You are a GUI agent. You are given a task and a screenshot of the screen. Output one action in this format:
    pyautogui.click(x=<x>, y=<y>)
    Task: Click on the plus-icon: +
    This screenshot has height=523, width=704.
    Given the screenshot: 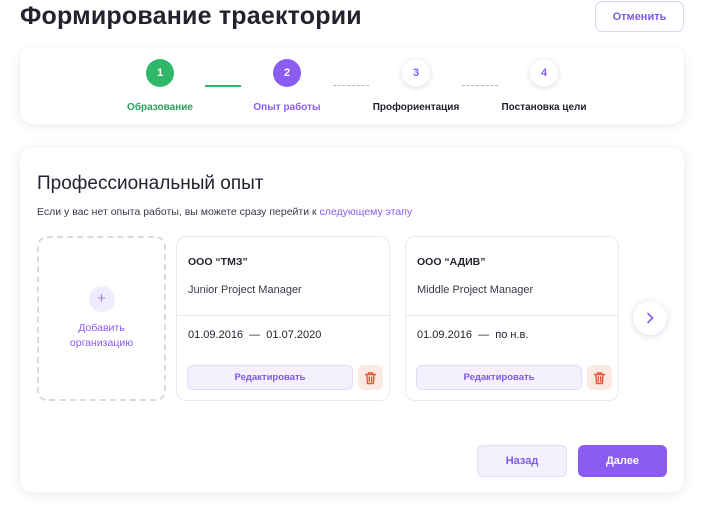 What is the action you would take?
    pyautogui.click(x=101, y=299)
    